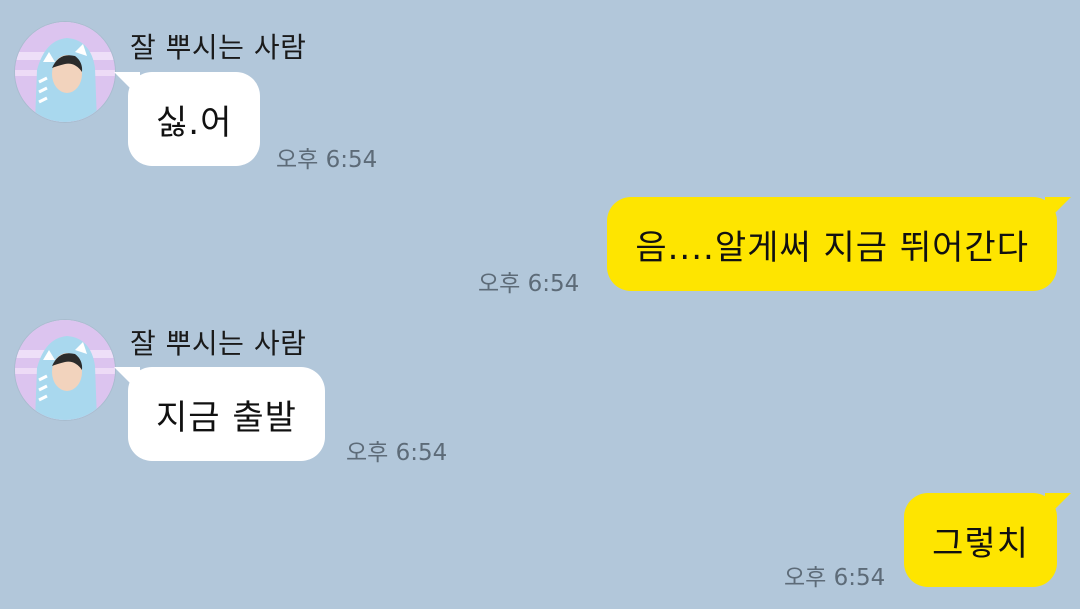 The width and height of the screenshot is (1080, 609). I want to click on outgoing-message-bubble: 음....알게써 지금 뛰어간다, so click(839, 244).